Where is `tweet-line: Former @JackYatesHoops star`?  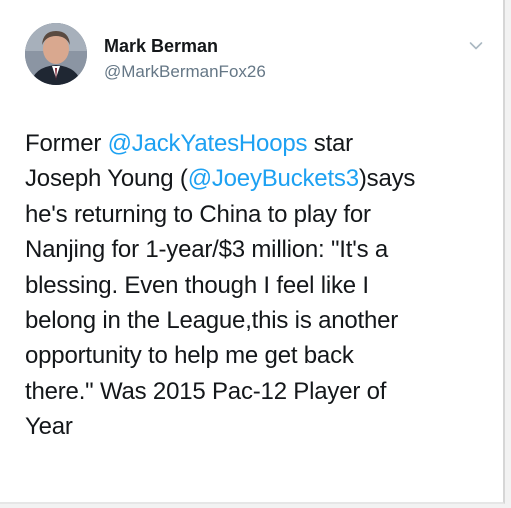
tweet-line: Former @JackYatesHoops star is located at coordinates (257, 143).